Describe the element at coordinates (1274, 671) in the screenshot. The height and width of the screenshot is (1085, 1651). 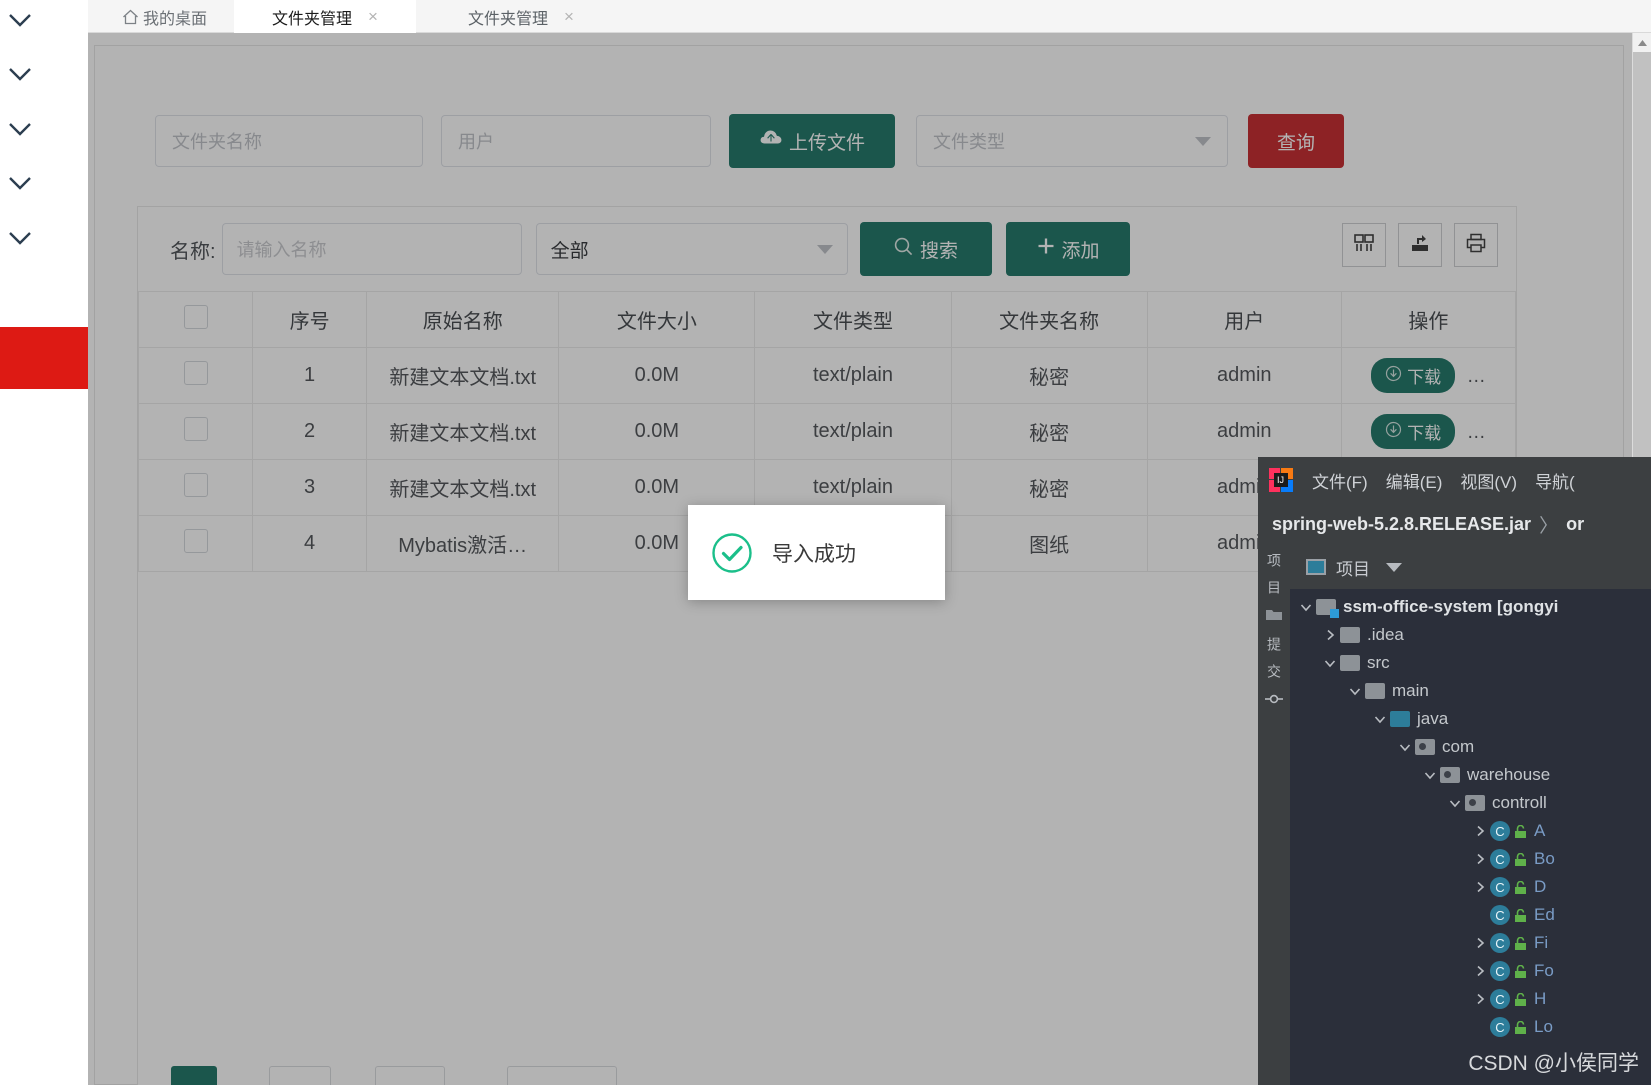
I see `rail-label-commit-2: 交` at that location.